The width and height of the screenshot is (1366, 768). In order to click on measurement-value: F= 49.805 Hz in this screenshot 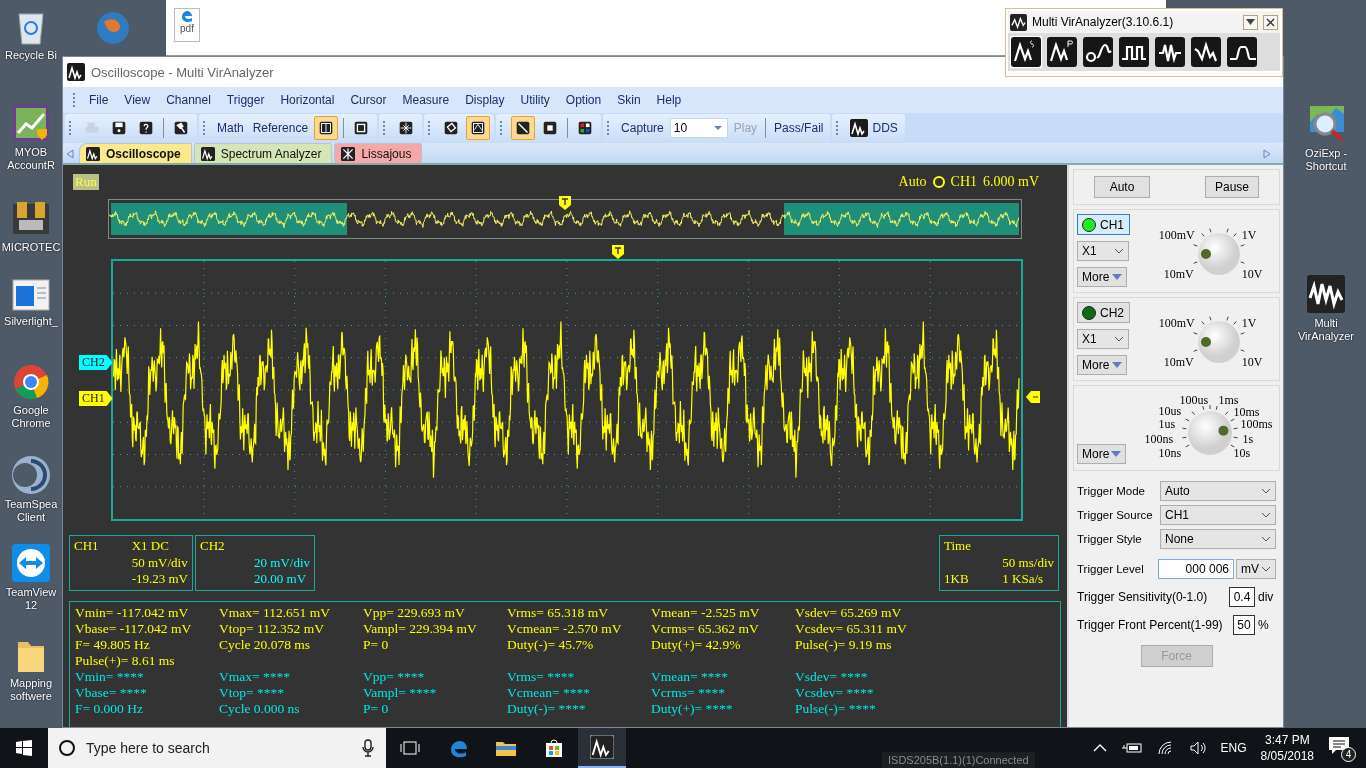, I will do `click(113, 645)`.